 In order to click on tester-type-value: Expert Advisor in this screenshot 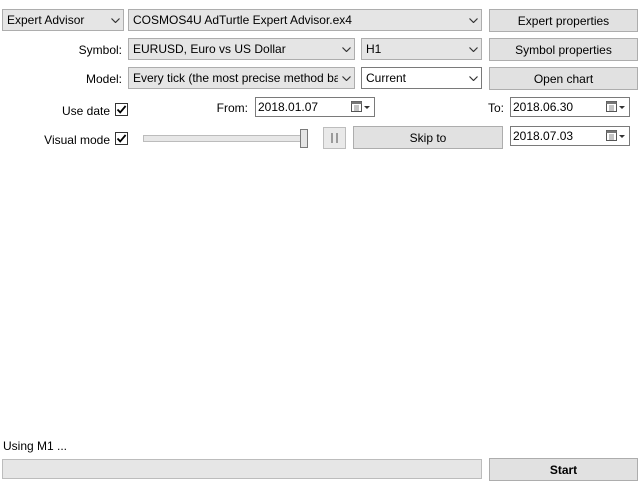, I will do `click(46, 20)`.